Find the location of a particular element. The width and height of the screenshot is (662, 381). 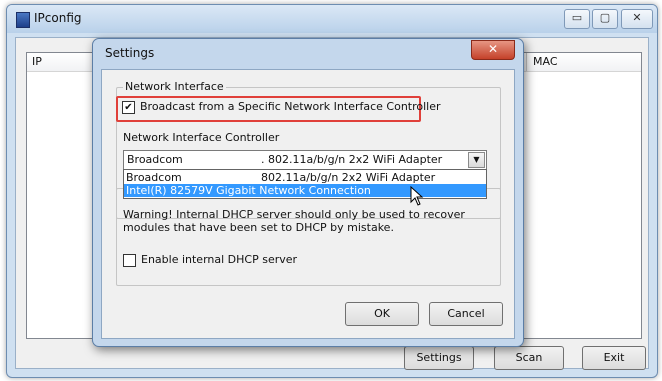

checkmark-icon: ✔ is located at coordinates (128, 107).